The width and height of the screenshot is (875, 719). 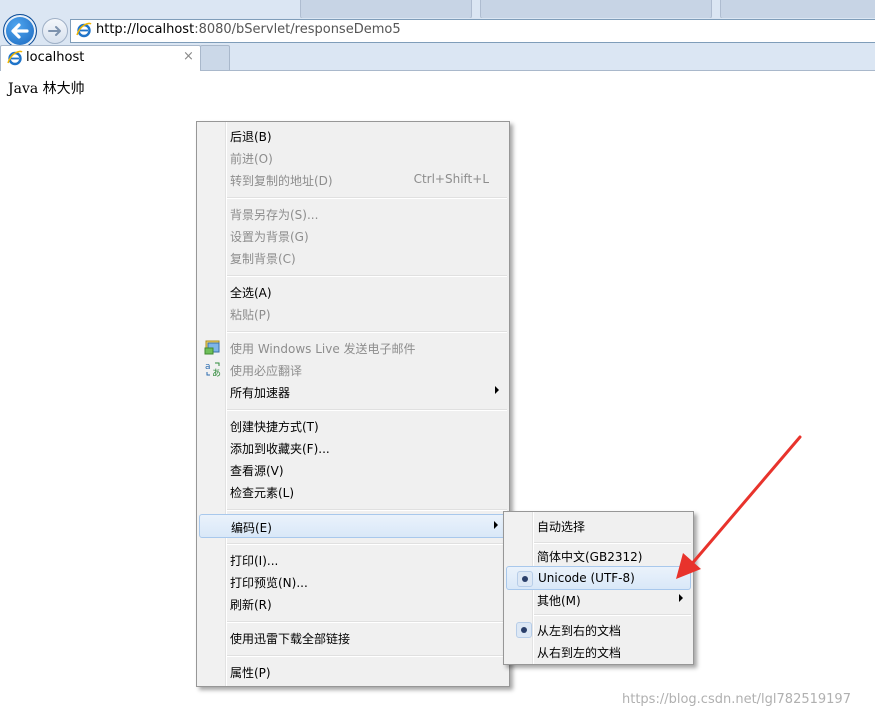 I want to click on menu-item-label: Unicode (UTF-8), so click(x=586, y=578).